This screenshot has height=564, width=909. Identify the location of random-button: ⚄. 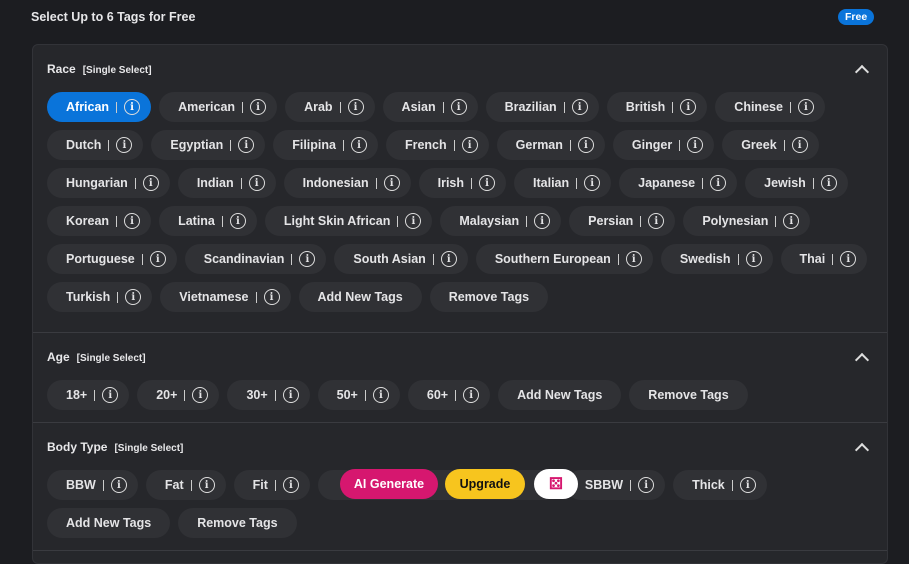
(556, 484).